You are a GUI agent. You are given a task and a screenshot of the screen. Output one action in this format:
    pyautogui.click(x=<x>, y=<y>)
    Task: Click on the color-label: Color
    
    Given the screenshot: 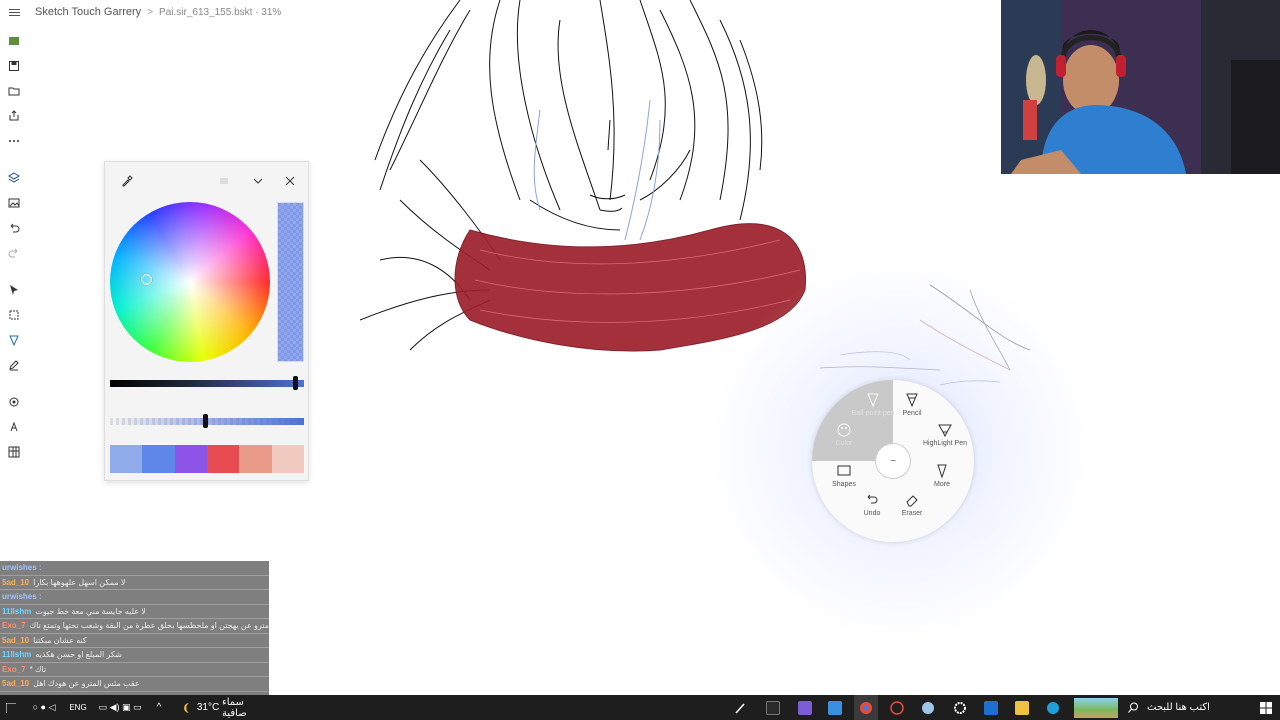 What is the action you would take?
    pyautogui.click(x=844, y=443)
    